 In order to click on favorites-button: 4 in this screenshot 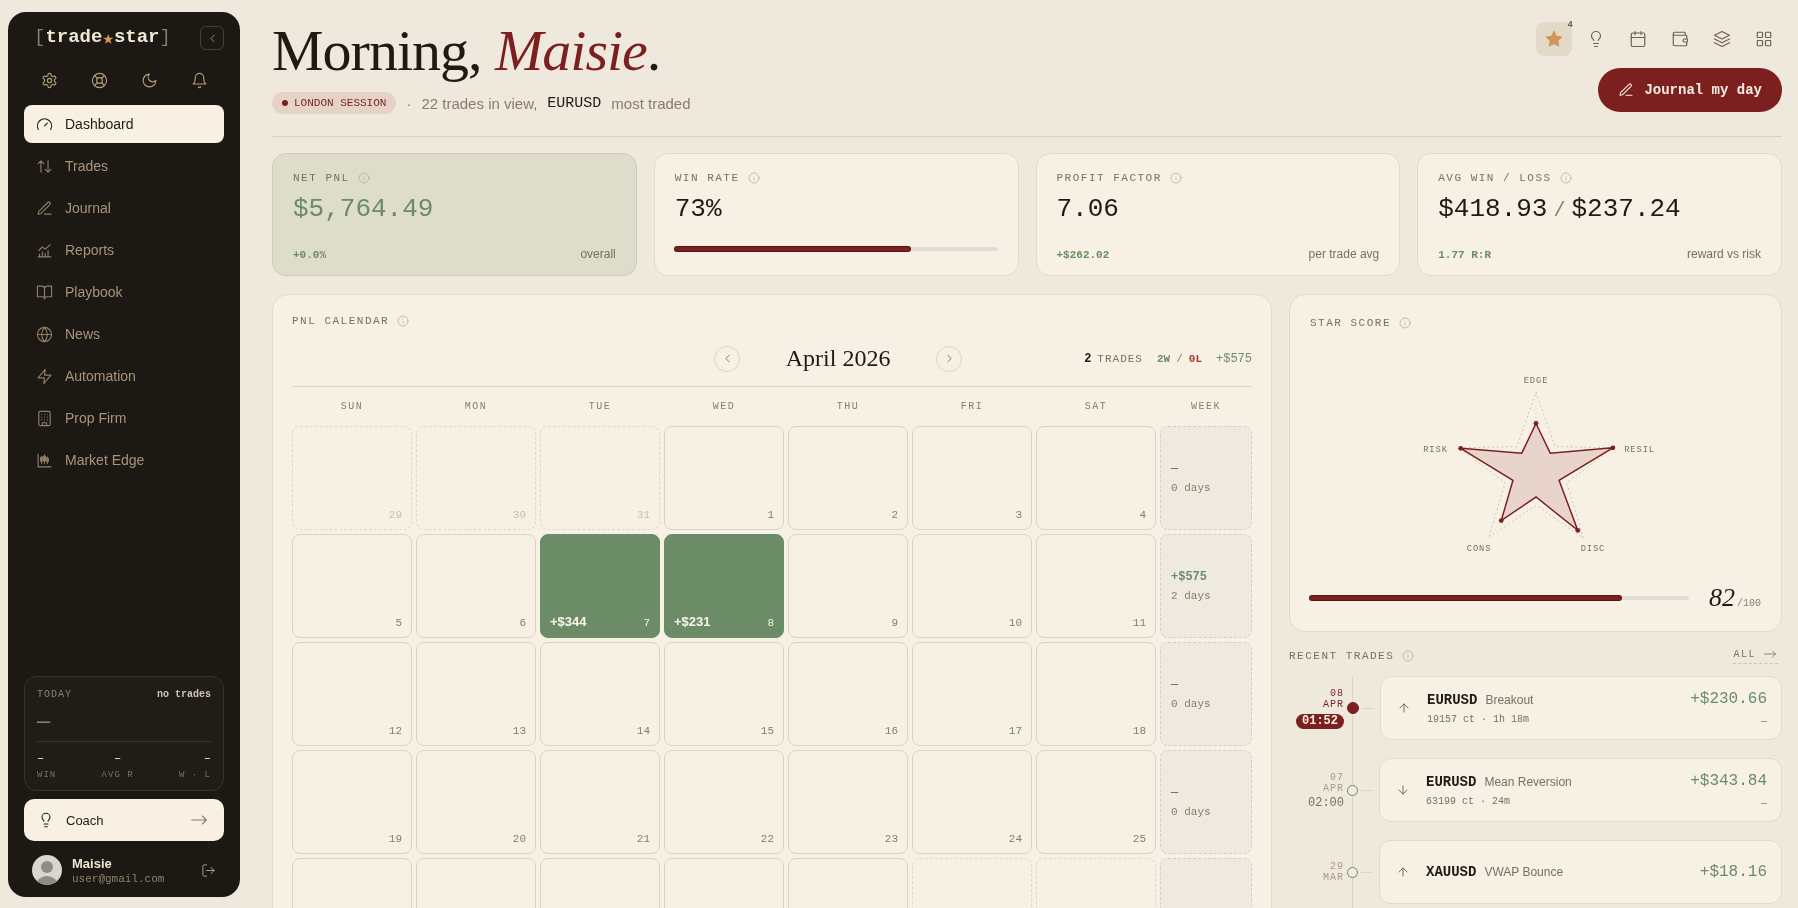, I will do `click(1554, 39)`.